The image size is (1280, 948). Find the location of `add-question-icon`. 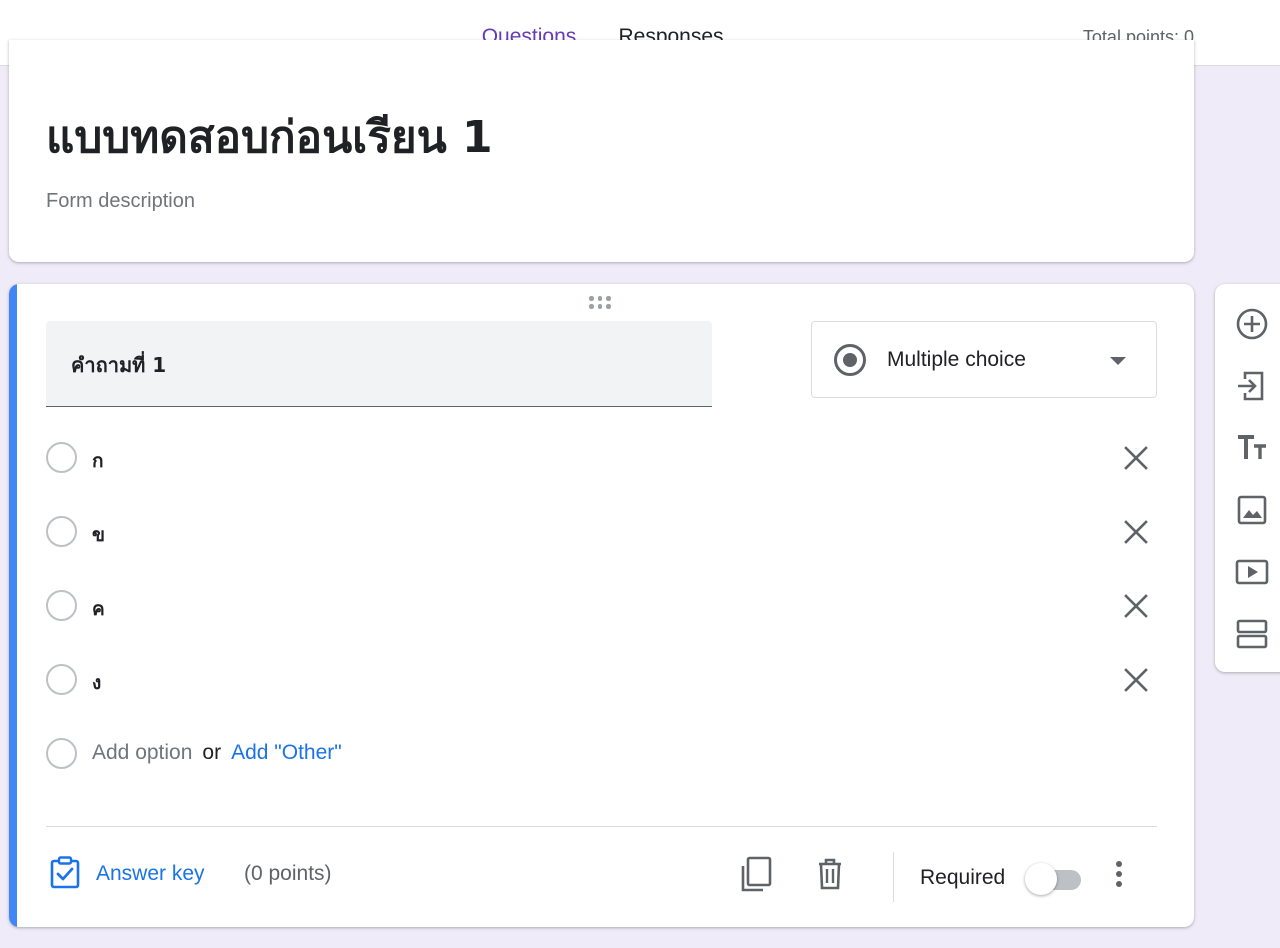

add-question-icon is located at coordinates (1252, 324).